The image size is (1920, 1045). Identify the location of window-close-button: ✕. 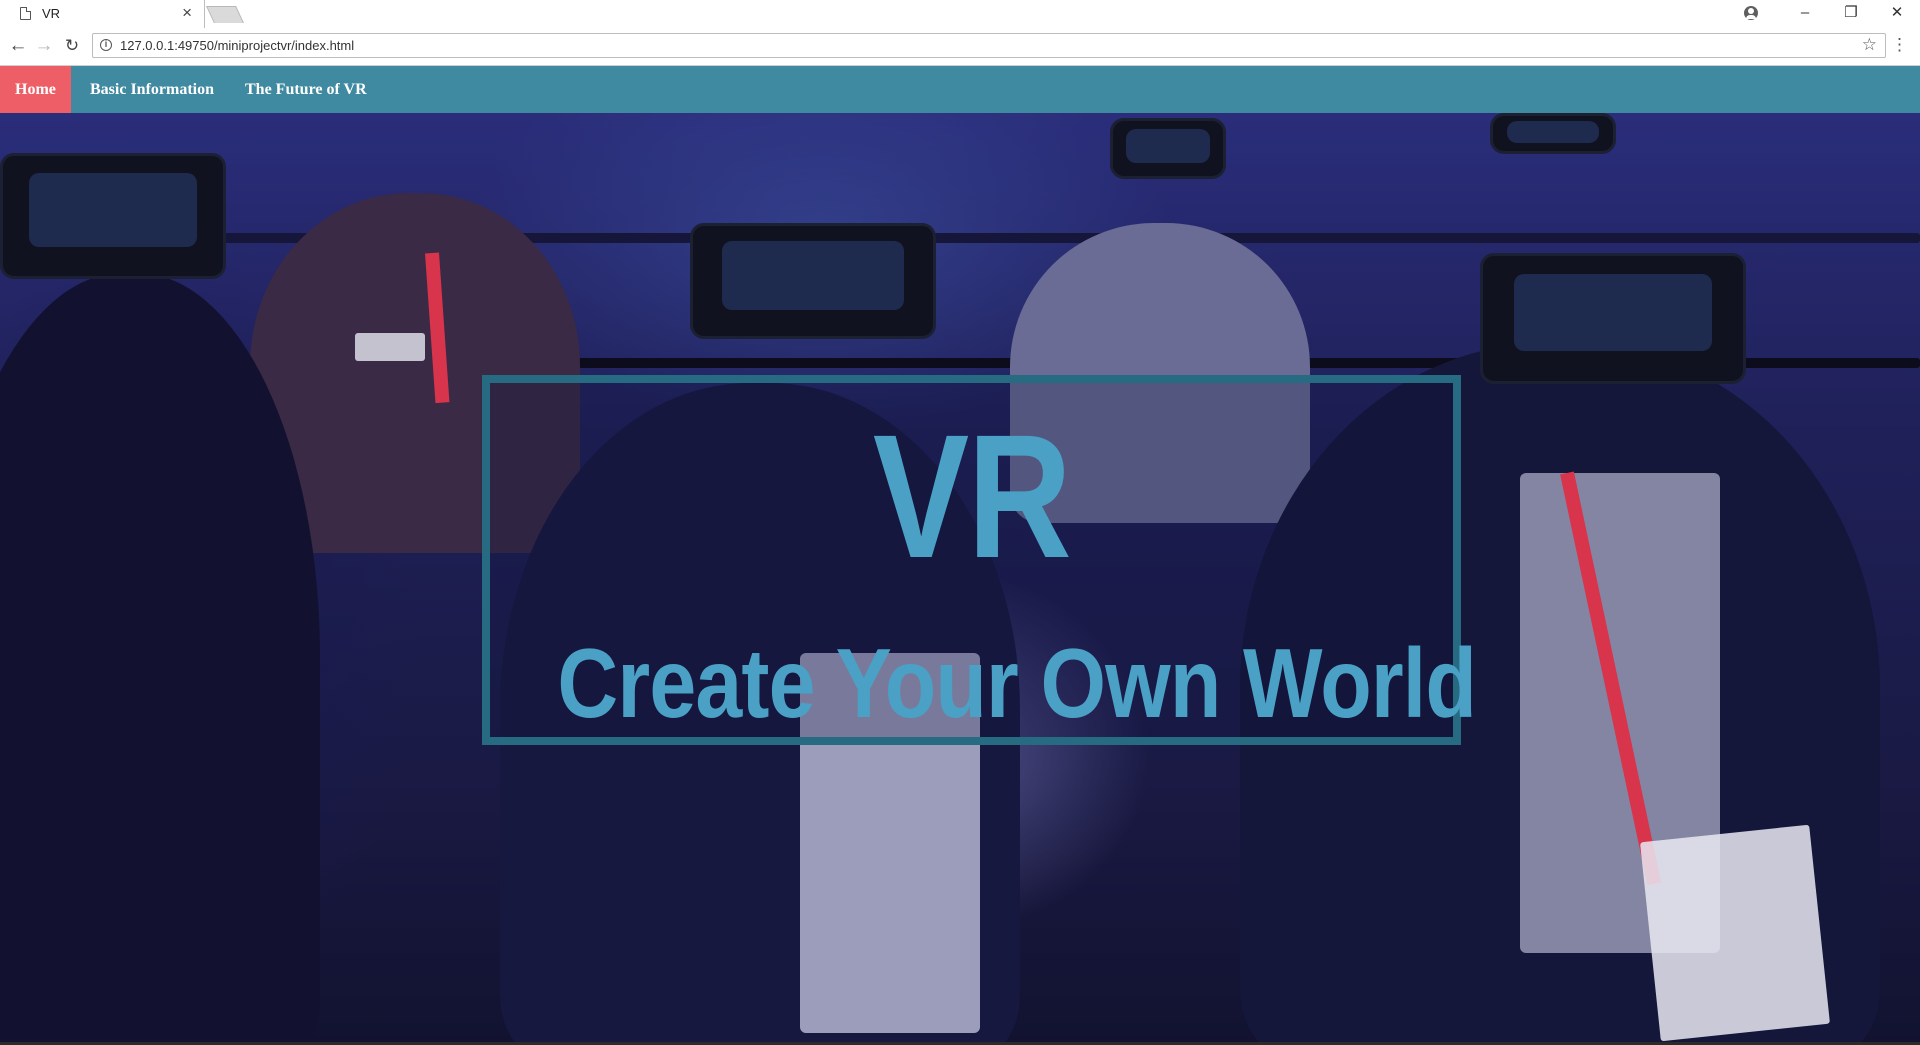
(1897, 14).